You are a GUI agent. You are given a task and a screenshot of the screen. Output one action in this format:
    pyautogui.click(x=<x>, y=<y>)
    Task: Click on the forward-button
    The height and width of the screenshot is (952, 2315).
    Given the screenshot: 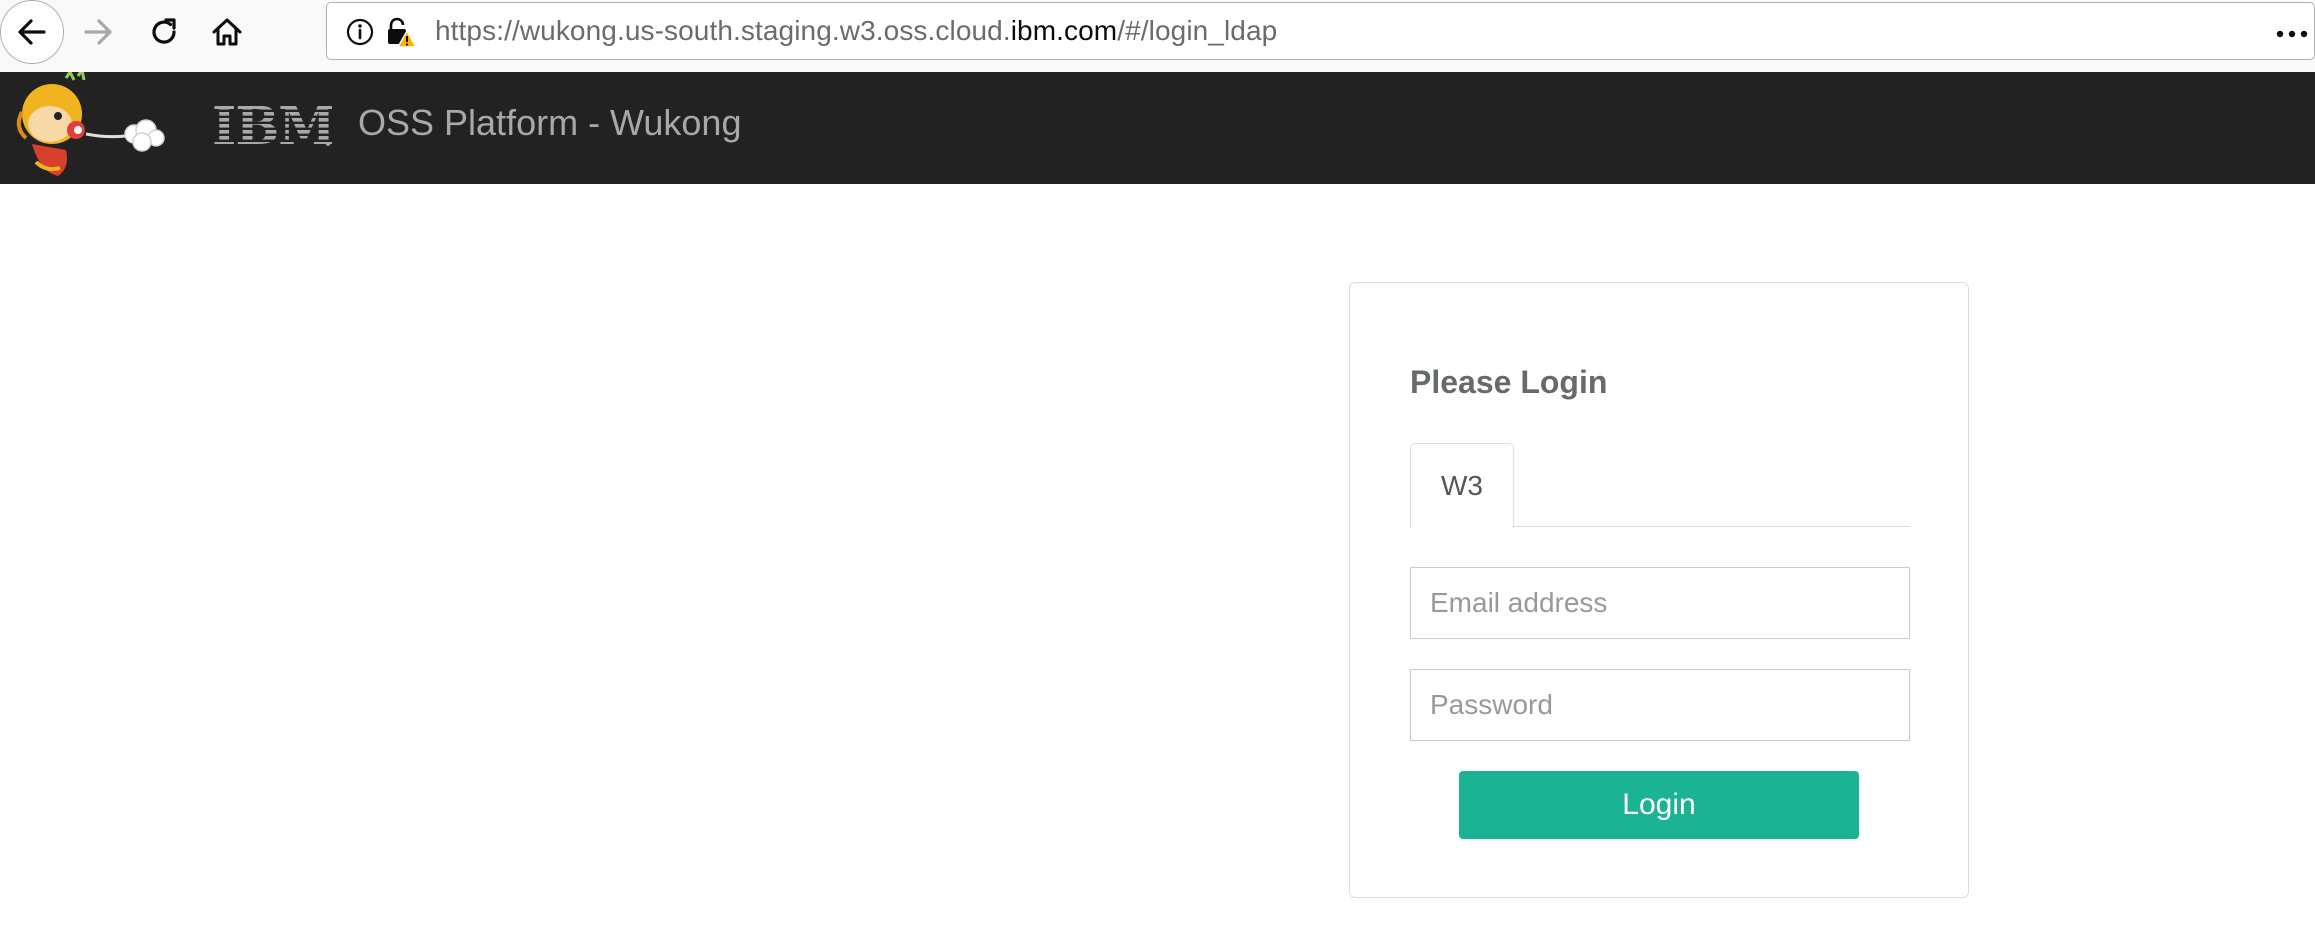 What is the action you would take?
    pyautogui.click(x=98, y=32)
    